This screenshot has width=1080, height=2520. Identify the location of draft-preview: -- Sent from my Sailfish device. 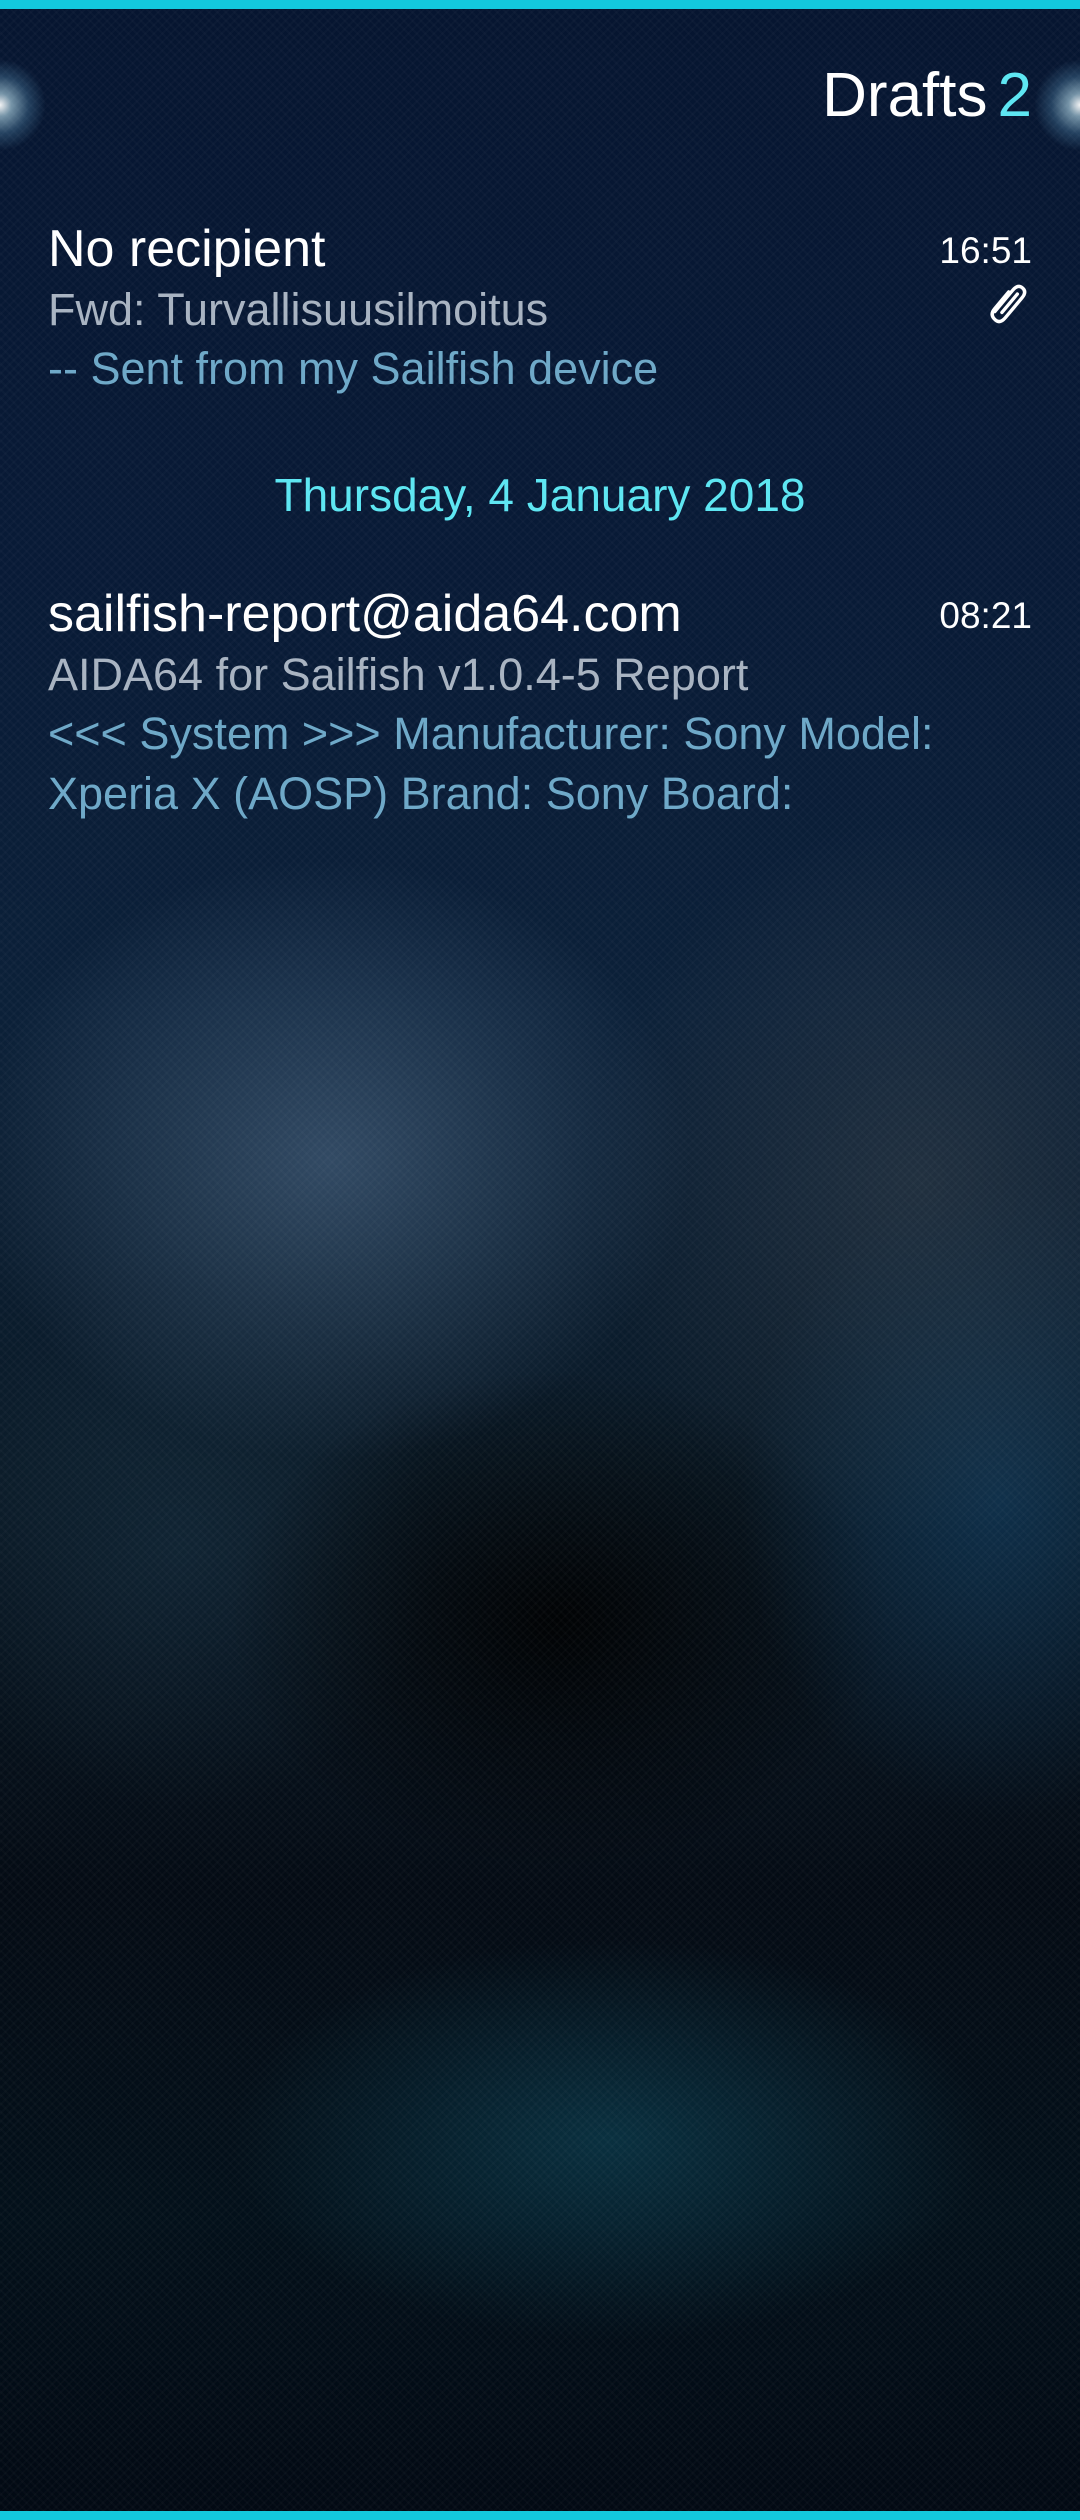
(353, 368).